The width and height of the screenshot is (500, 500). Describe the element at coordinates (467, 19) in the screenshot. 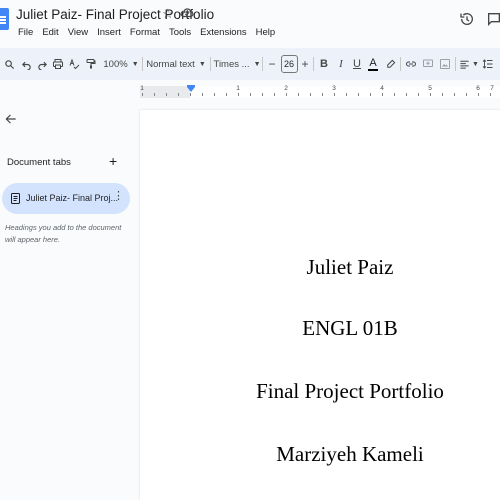

I see `version-history-icon` at that location.